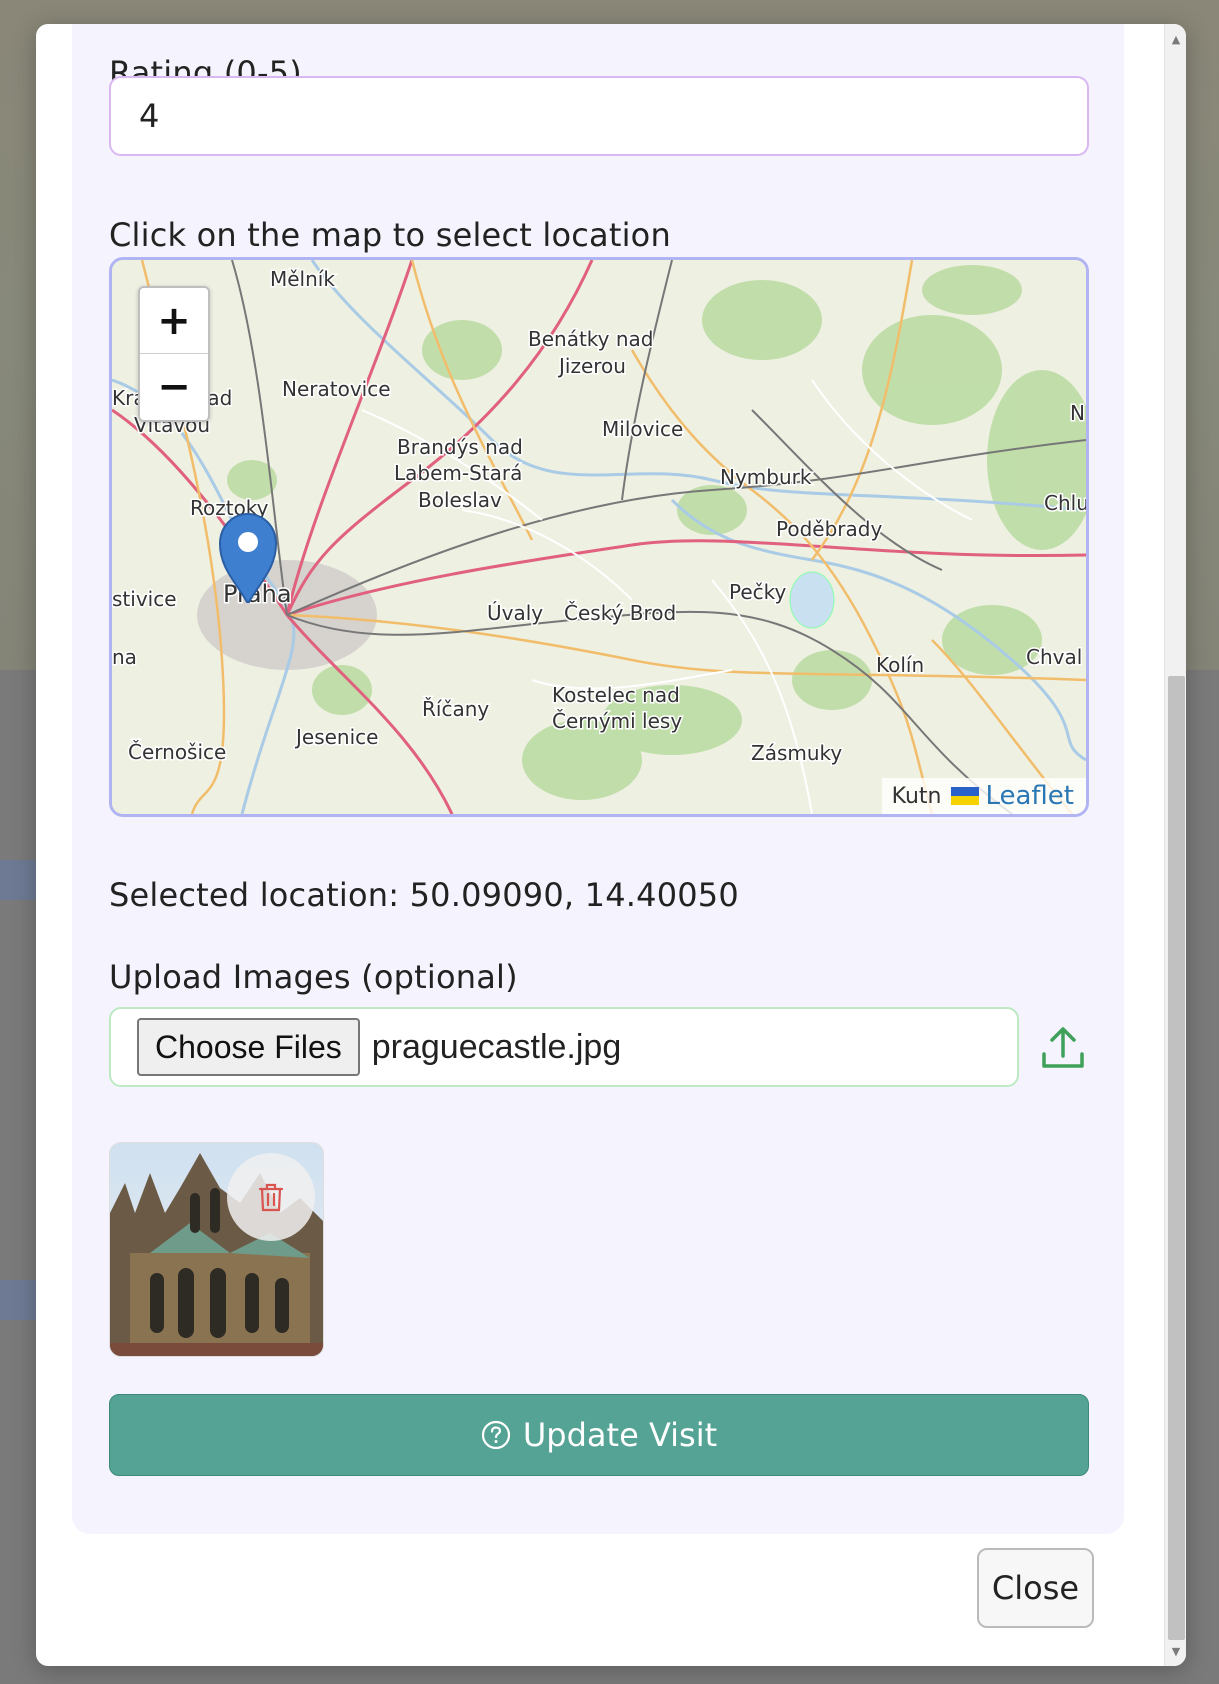 The width and height of the screenshot is (1219, 1684). What do you see at coordinates (302, 279) in the screenshot?
I see `map-label: Mělník` at bounding box center [302, 279].